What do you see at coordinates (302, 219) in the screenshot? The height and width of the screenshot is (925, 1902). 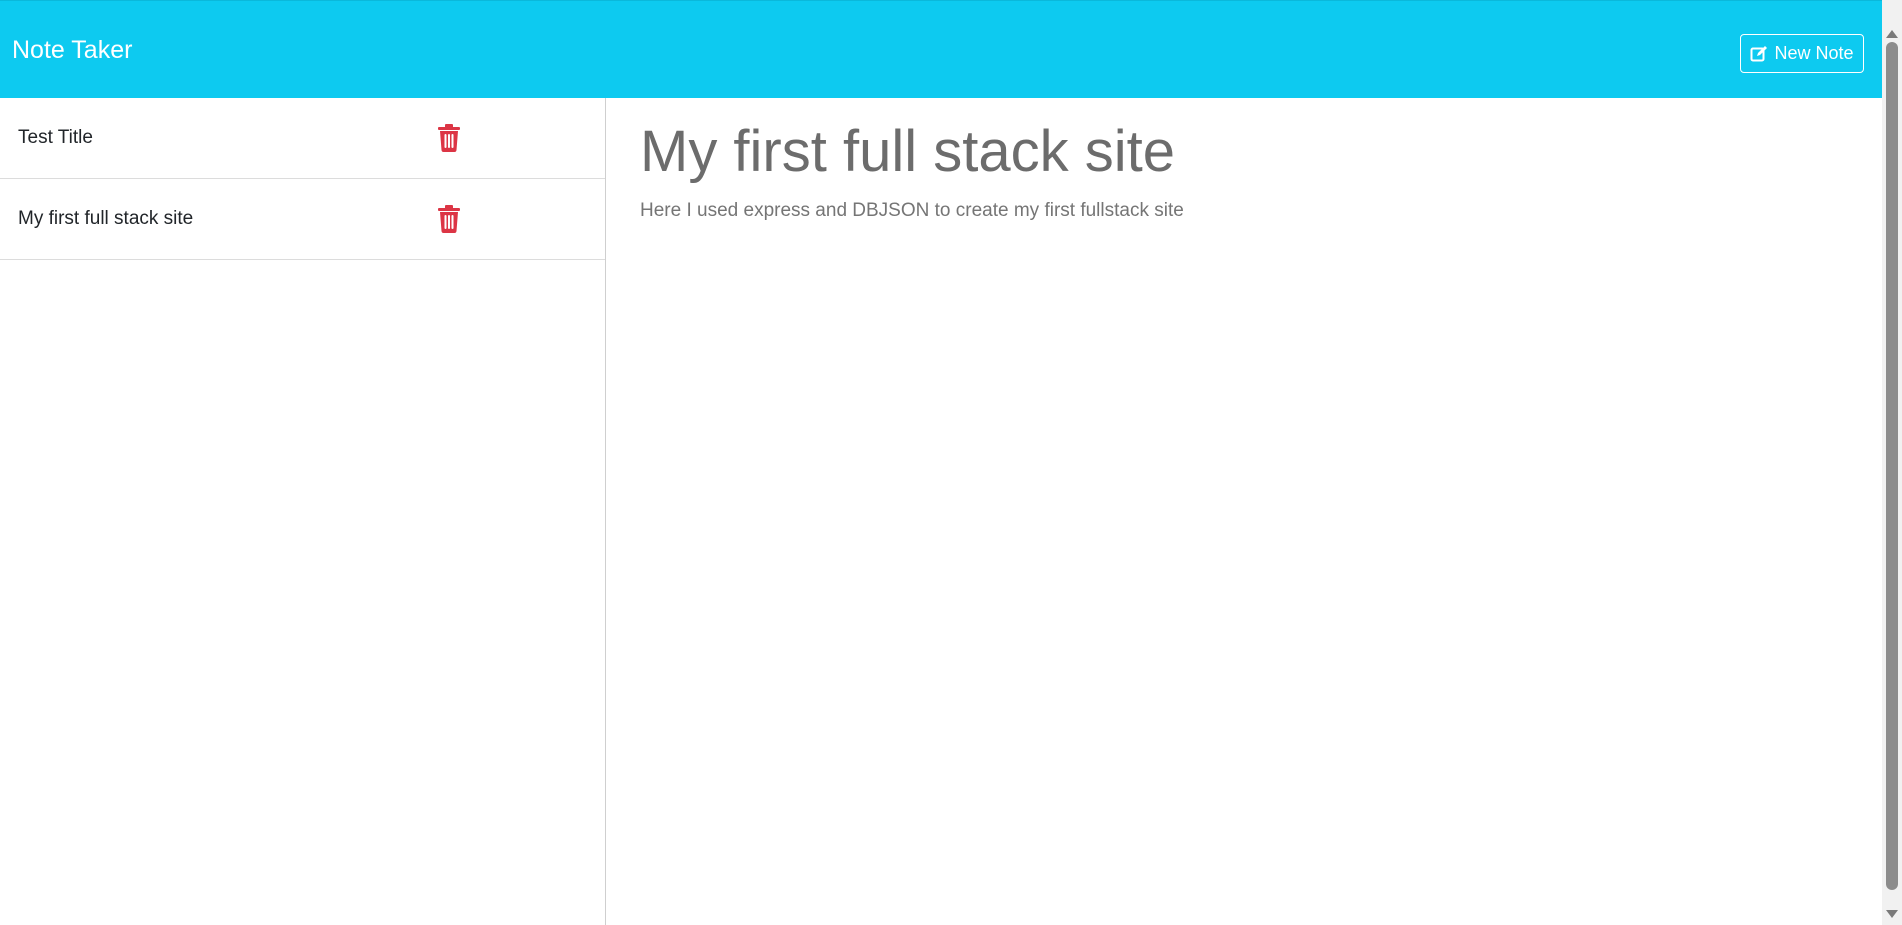 I see `note-list-item: My first full stack site` at bounding box center [302, 219].